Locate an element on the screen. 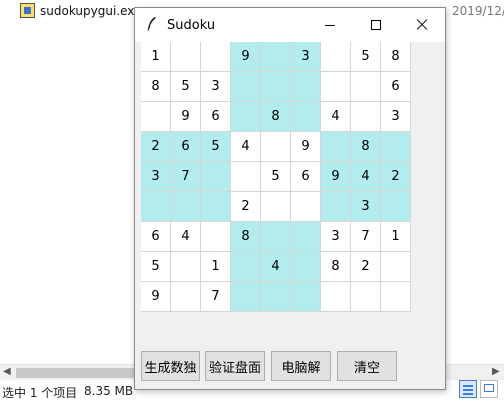 This screenshot has width=504, height=402. file-name: sudokupygui.exe is located at coordinates (91, 11).